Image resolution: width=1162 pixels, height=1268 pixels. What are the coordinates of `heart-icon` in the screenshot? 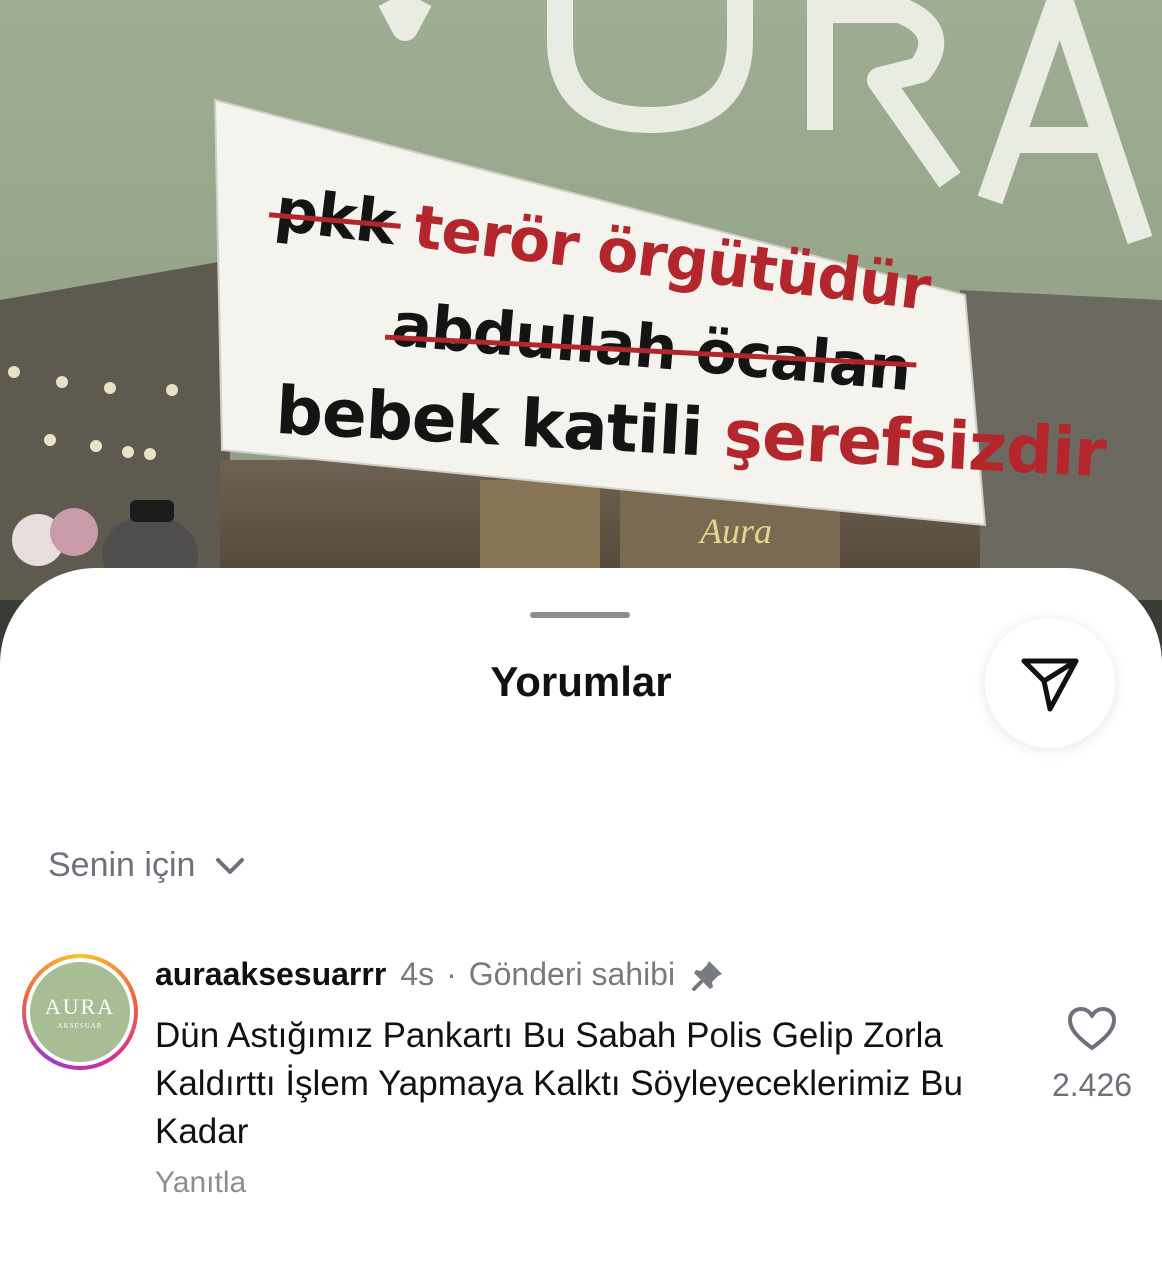 It's located at (1092, 1029).